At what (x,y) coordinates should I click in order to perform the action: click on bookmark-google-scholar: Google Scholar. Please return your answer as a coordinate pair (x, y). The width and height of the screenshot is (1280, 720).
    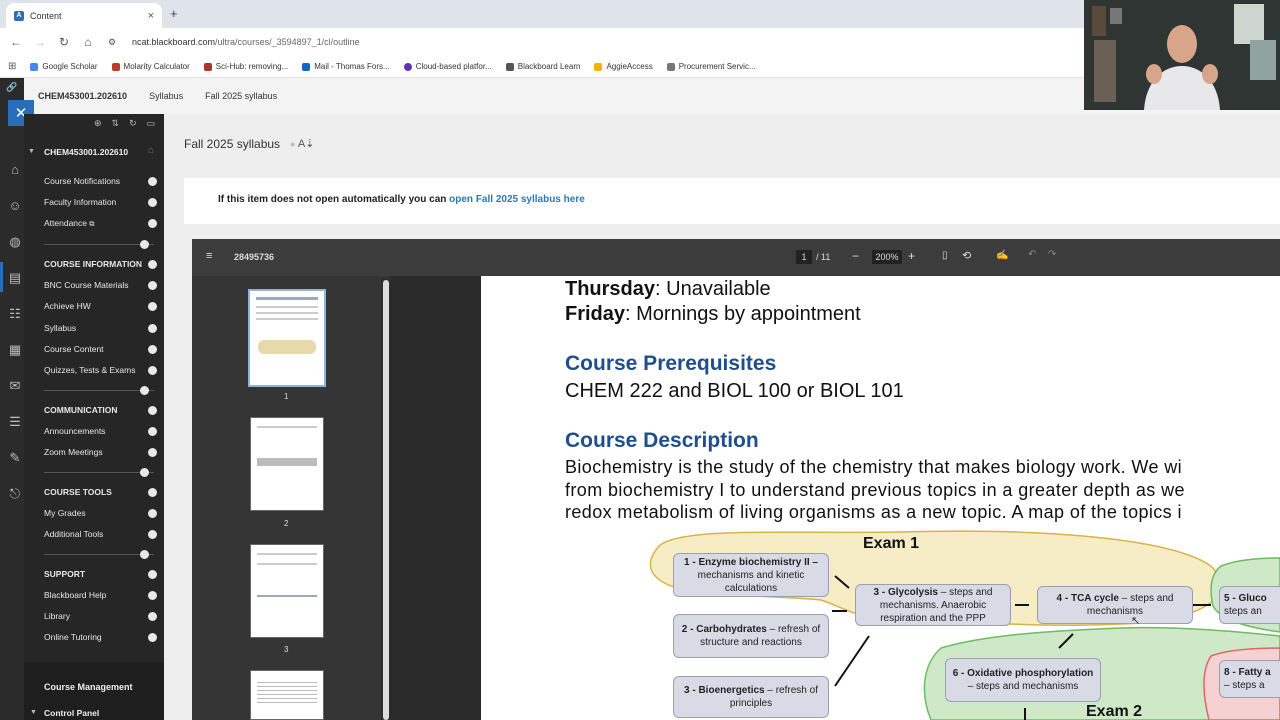
    Looking at the image, I should click on (64, 66).